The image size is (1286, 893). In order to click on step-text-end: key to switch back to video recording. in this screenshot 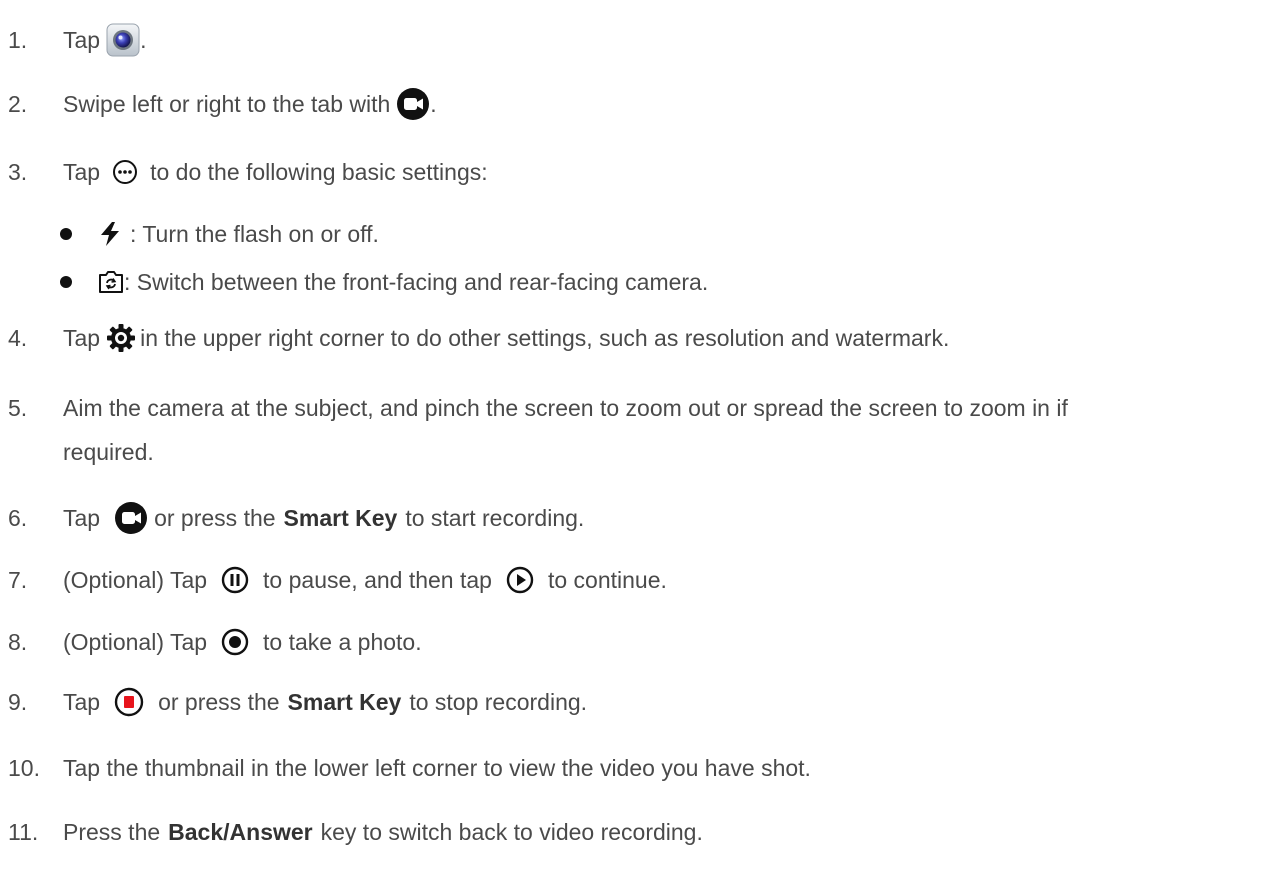, I will do `click(511, 831)`.